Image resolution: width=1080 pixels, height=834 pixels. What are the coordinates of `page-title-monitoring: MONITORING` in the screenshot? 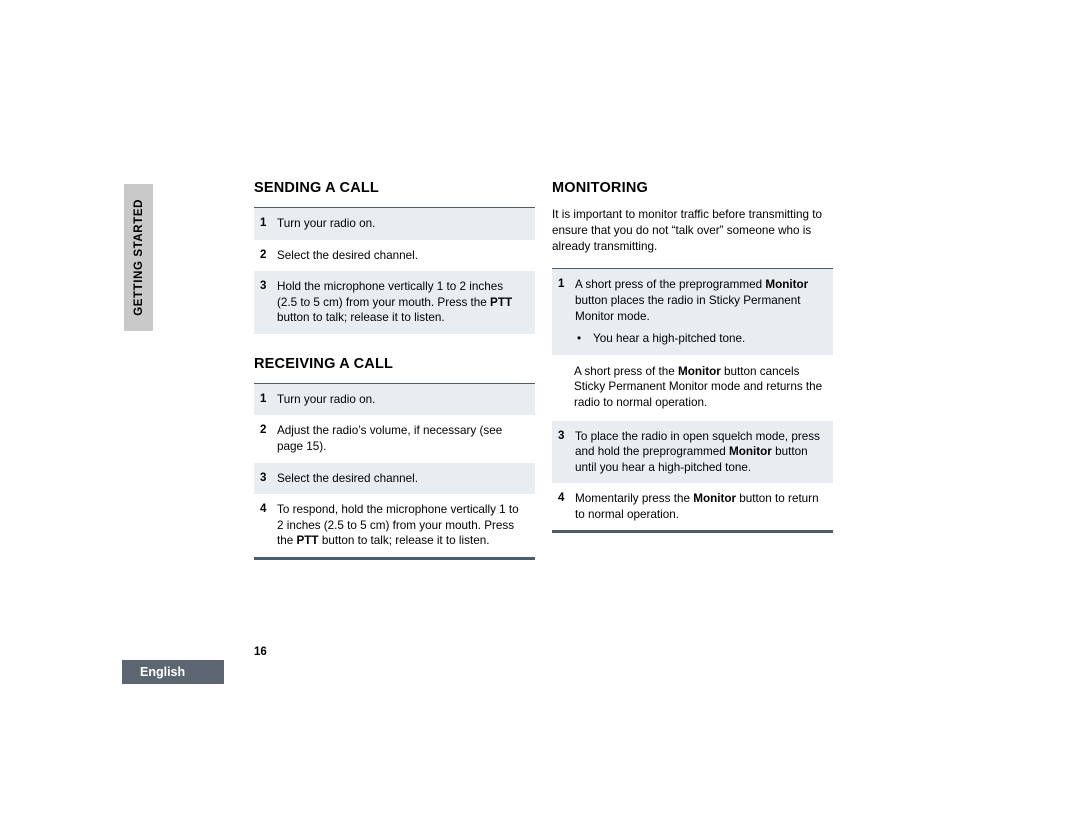 It's located at (600, 188).